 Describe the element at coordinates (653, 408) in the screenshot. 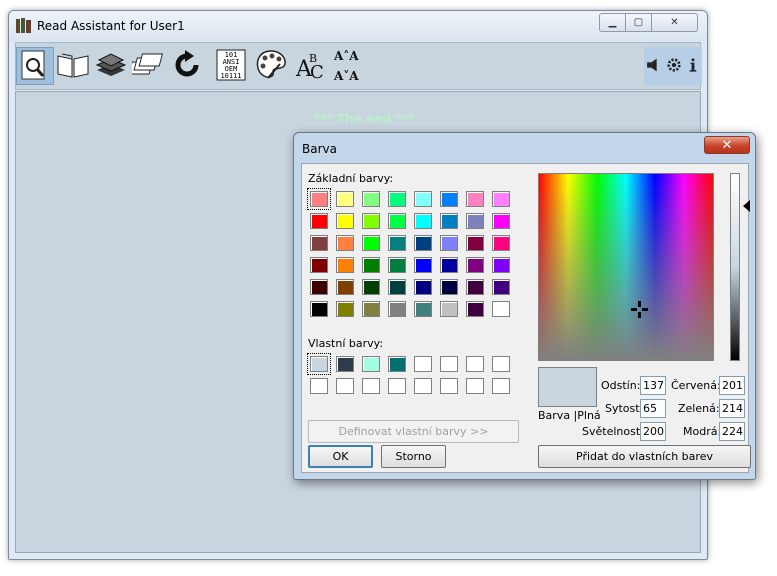

I see `saturation-input: 65` at that location.